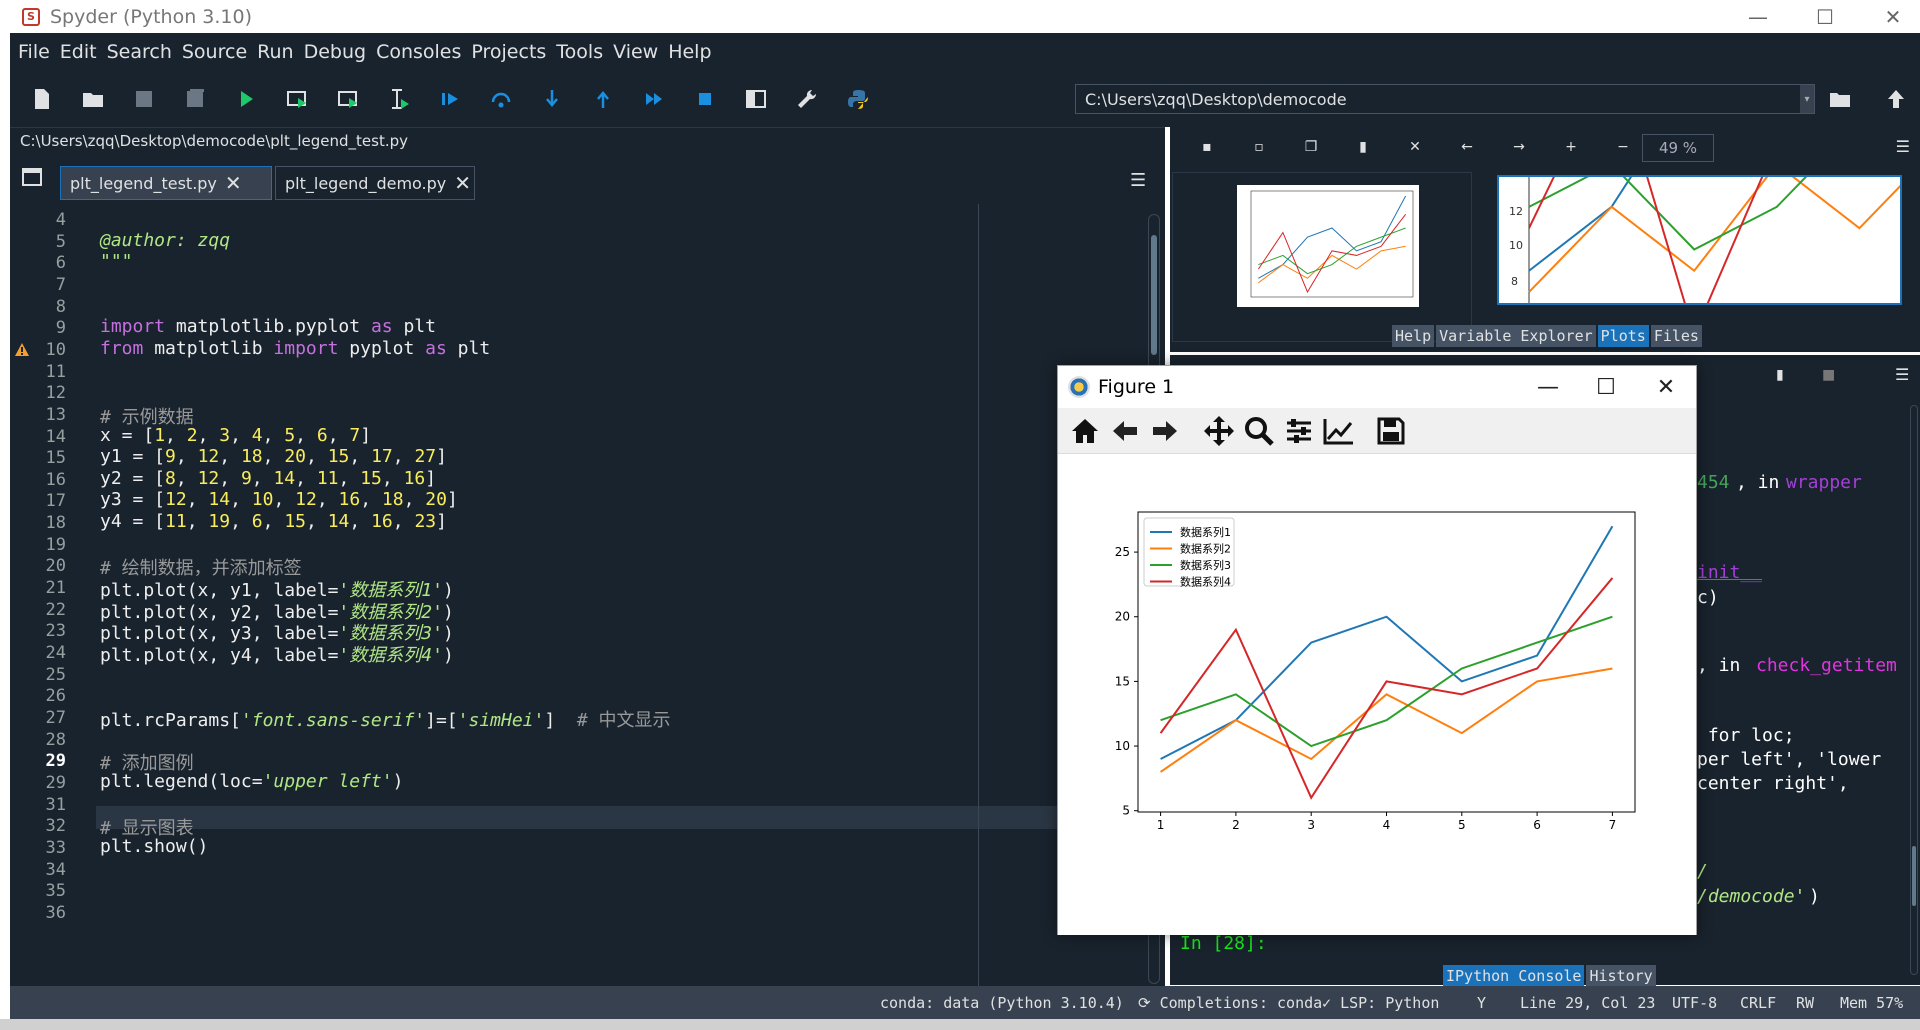 The width and height of the screenshot is (1920, 1030). I want to click on step-return-icon, so click(603, 99).